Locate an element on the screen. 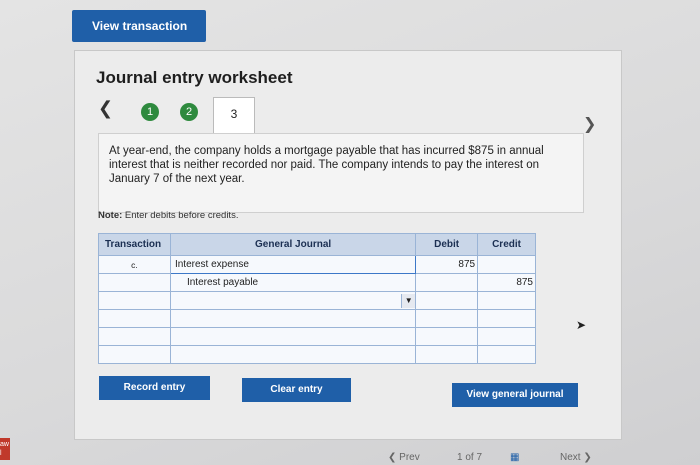  credit-cell: 875 is located at coordinates (506, 282).